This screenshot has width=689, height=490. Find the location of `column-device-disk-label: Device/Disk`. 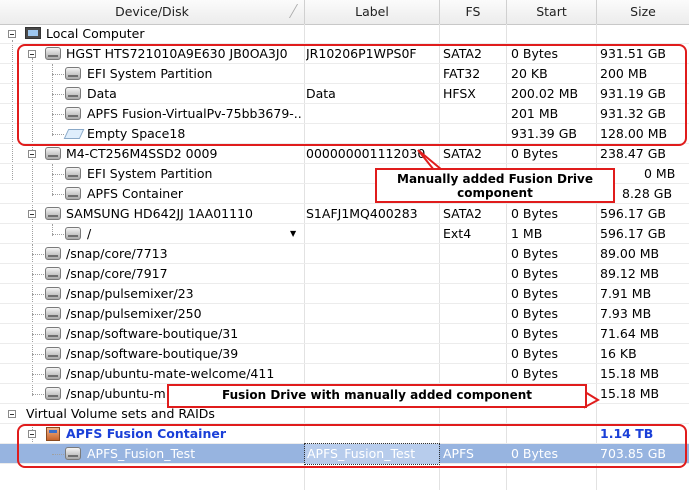

column-device-disk-label: Device/Disk is located at coordinates (152, 11).